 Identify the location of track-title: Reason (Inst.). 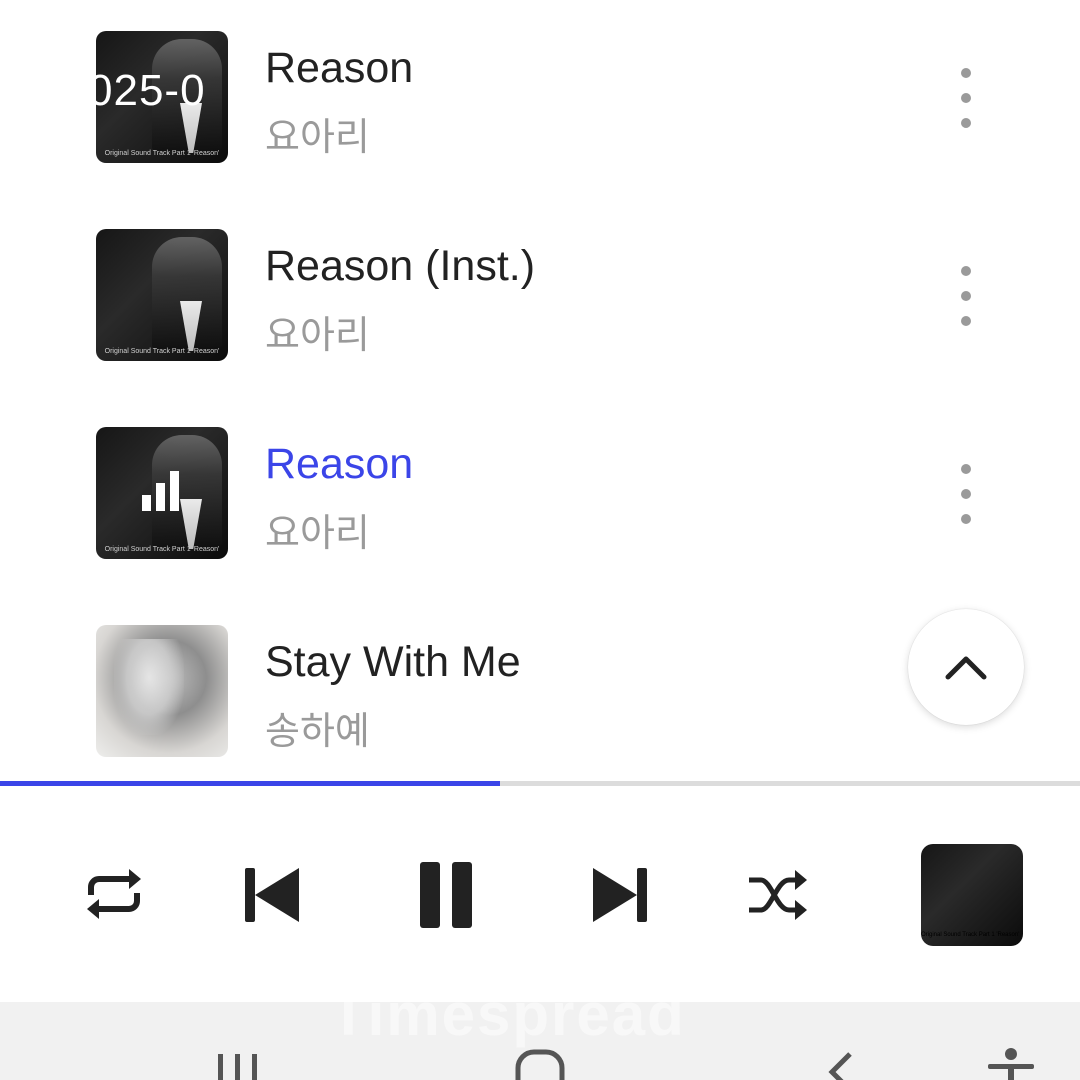
(400, 266).